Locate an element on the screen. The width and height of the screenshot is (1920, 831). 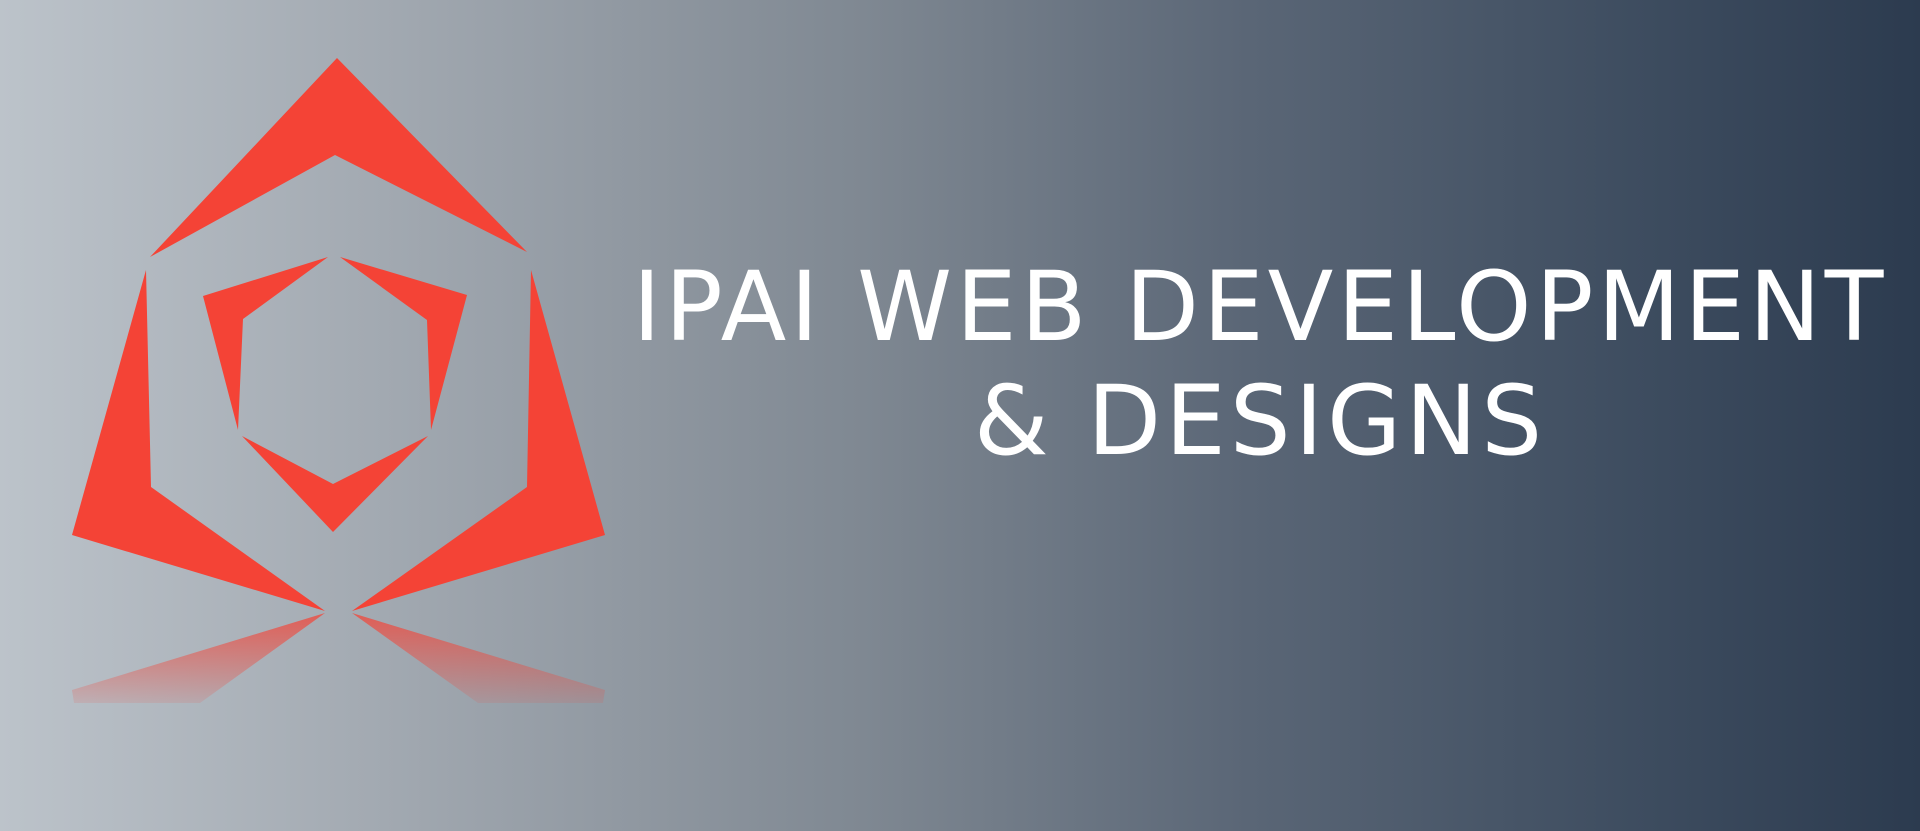
title-line-1: IPAI WEB DEVELOPMENT is located at coordinates (1260, 307).